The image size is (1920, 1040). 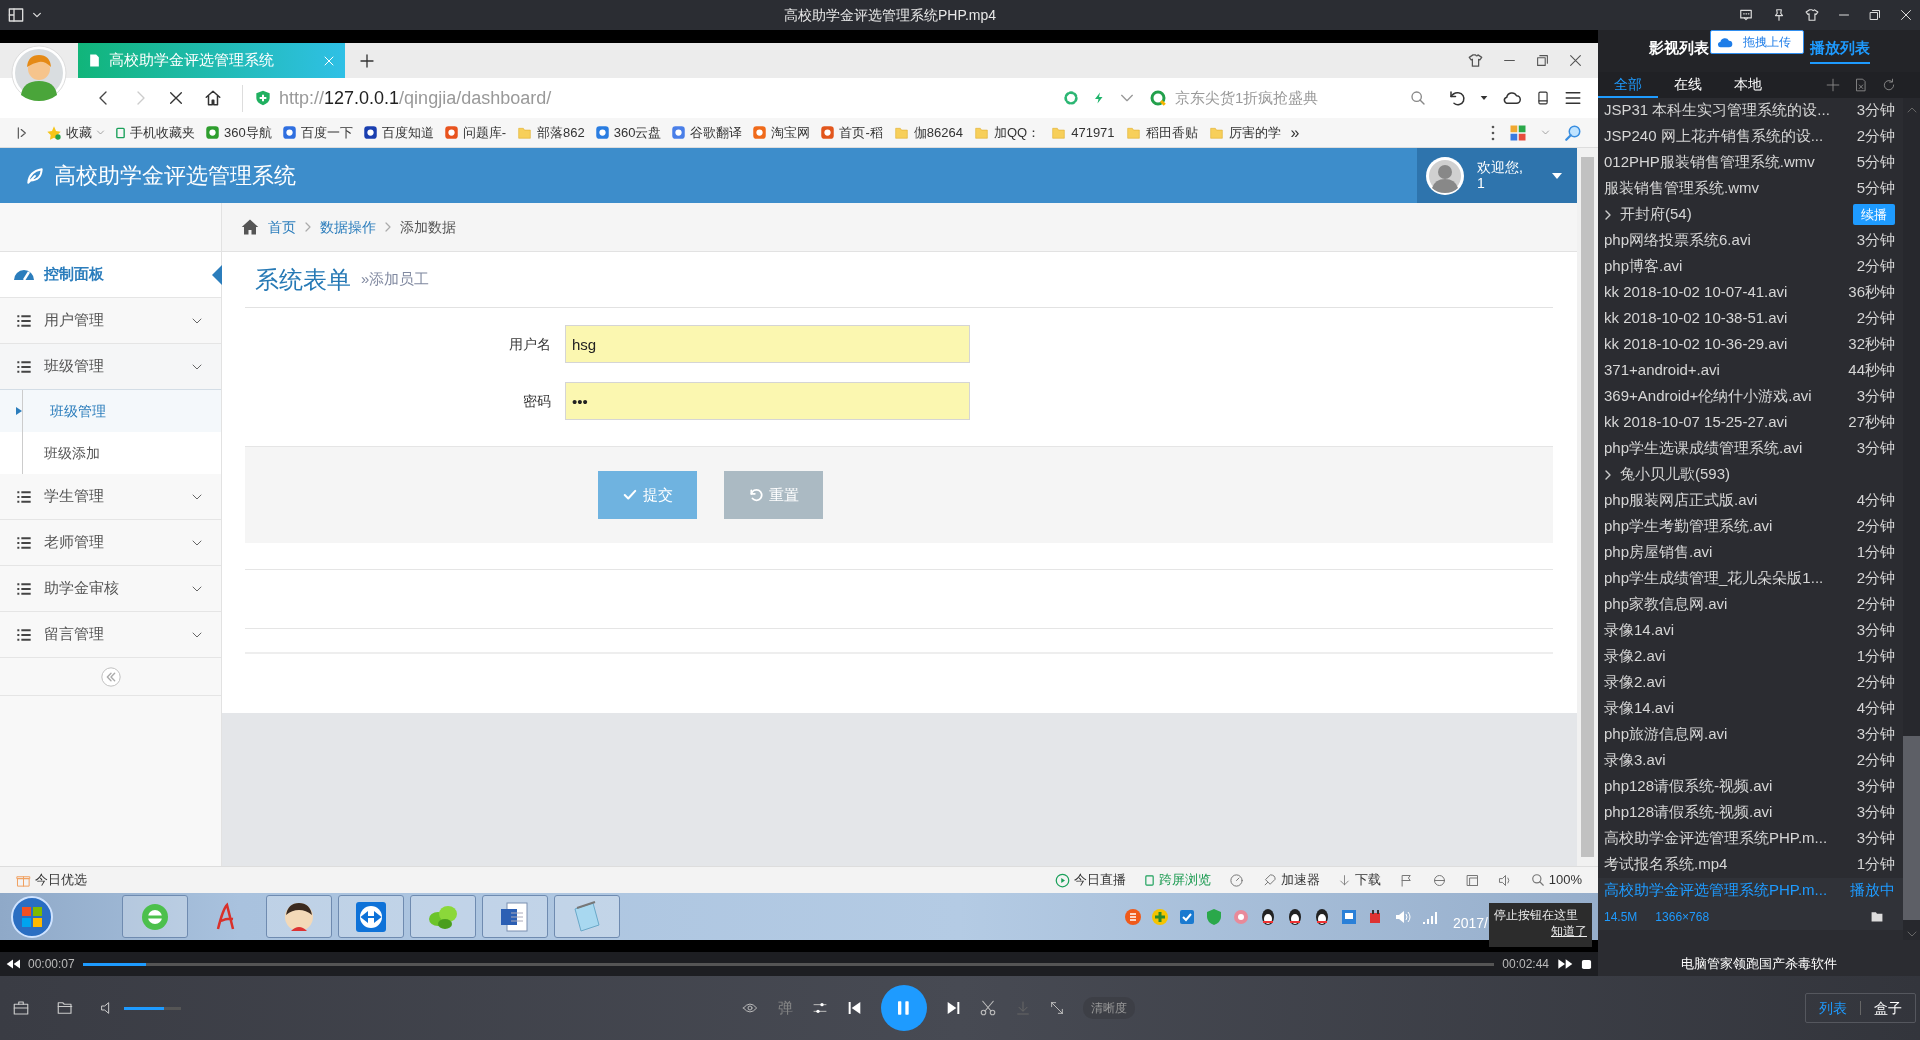 I want to click on video-item: php学生选课成绩管理系统.avi, so click(x=1730, y=448).